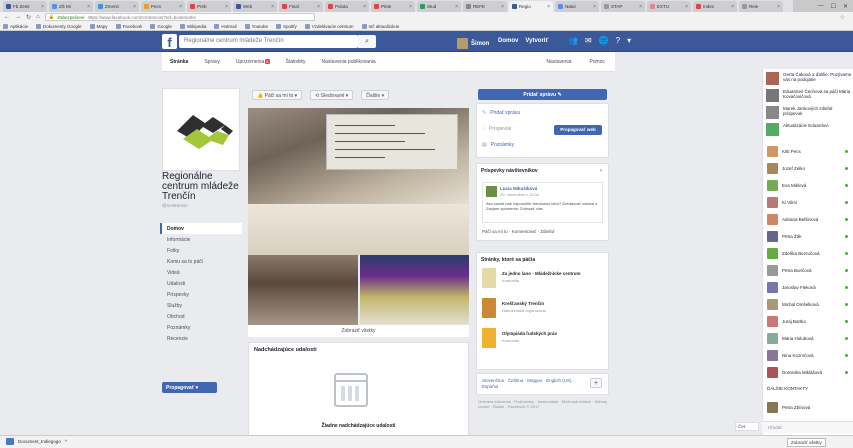 This screenshot has height=448, width=853. What do you see at coordinates (66, 441) in the screenshot?
I see `chevron-up-icon: ^` at bounding box center [66, 441].